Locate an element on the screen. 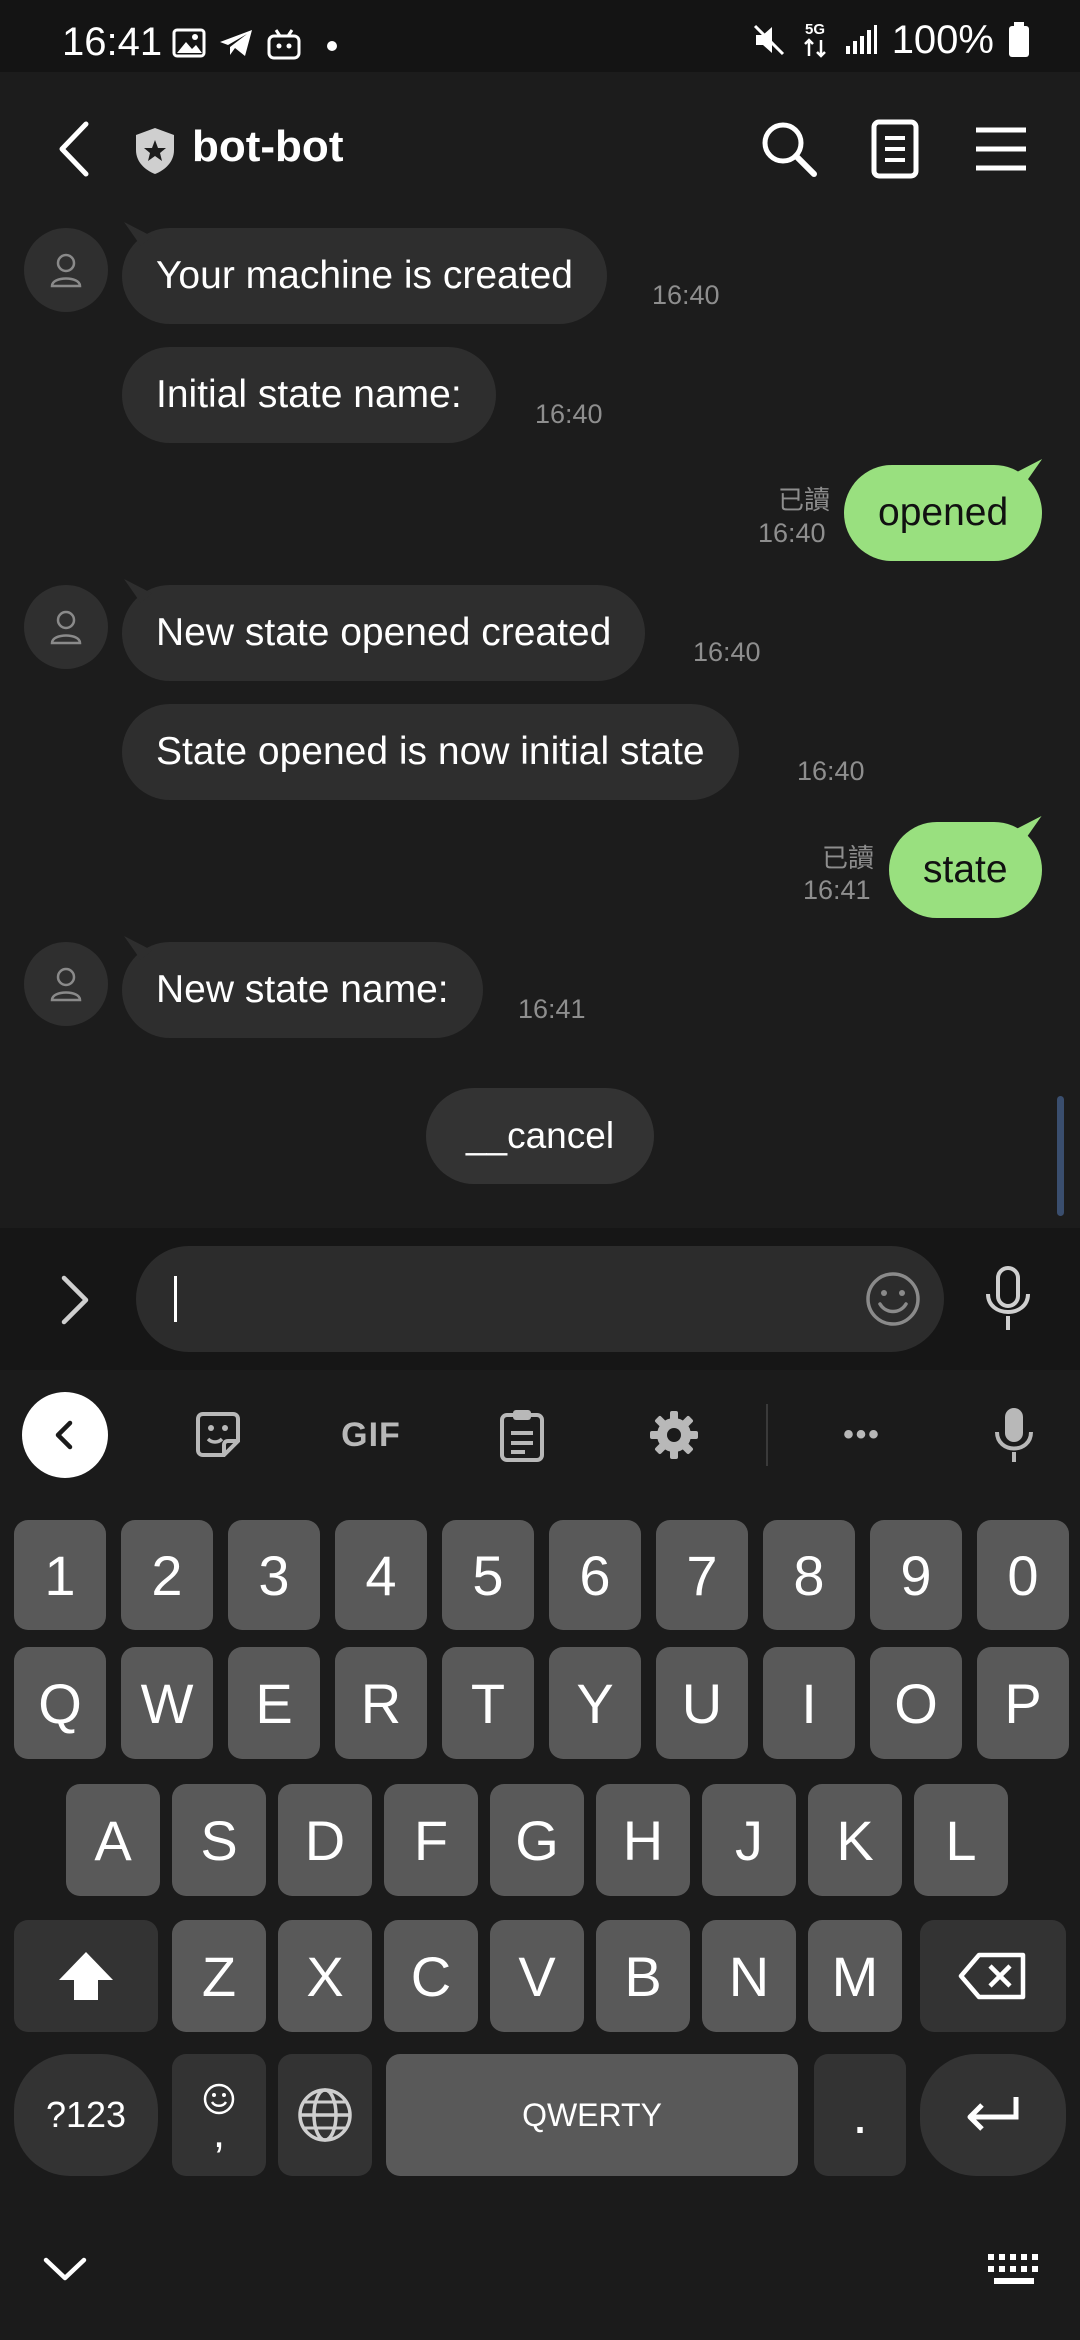  message-bubble: State opened is now initial state is located at coordinates (430, 752).